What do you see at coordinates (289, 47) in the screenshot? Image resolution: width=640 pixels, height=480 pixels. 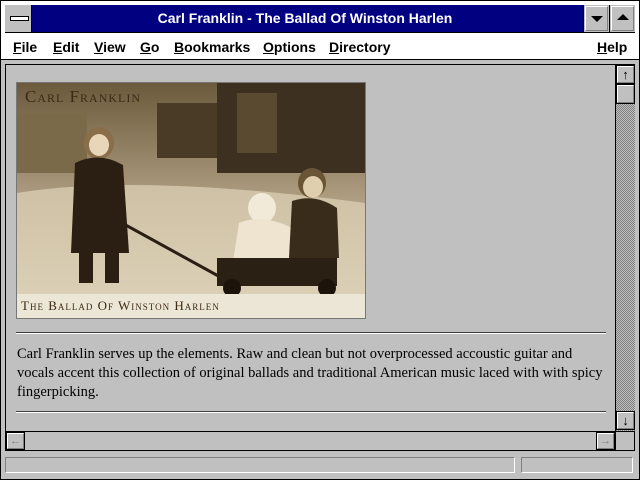 I see `menu-options: Options` at bounding box center [289, 47].